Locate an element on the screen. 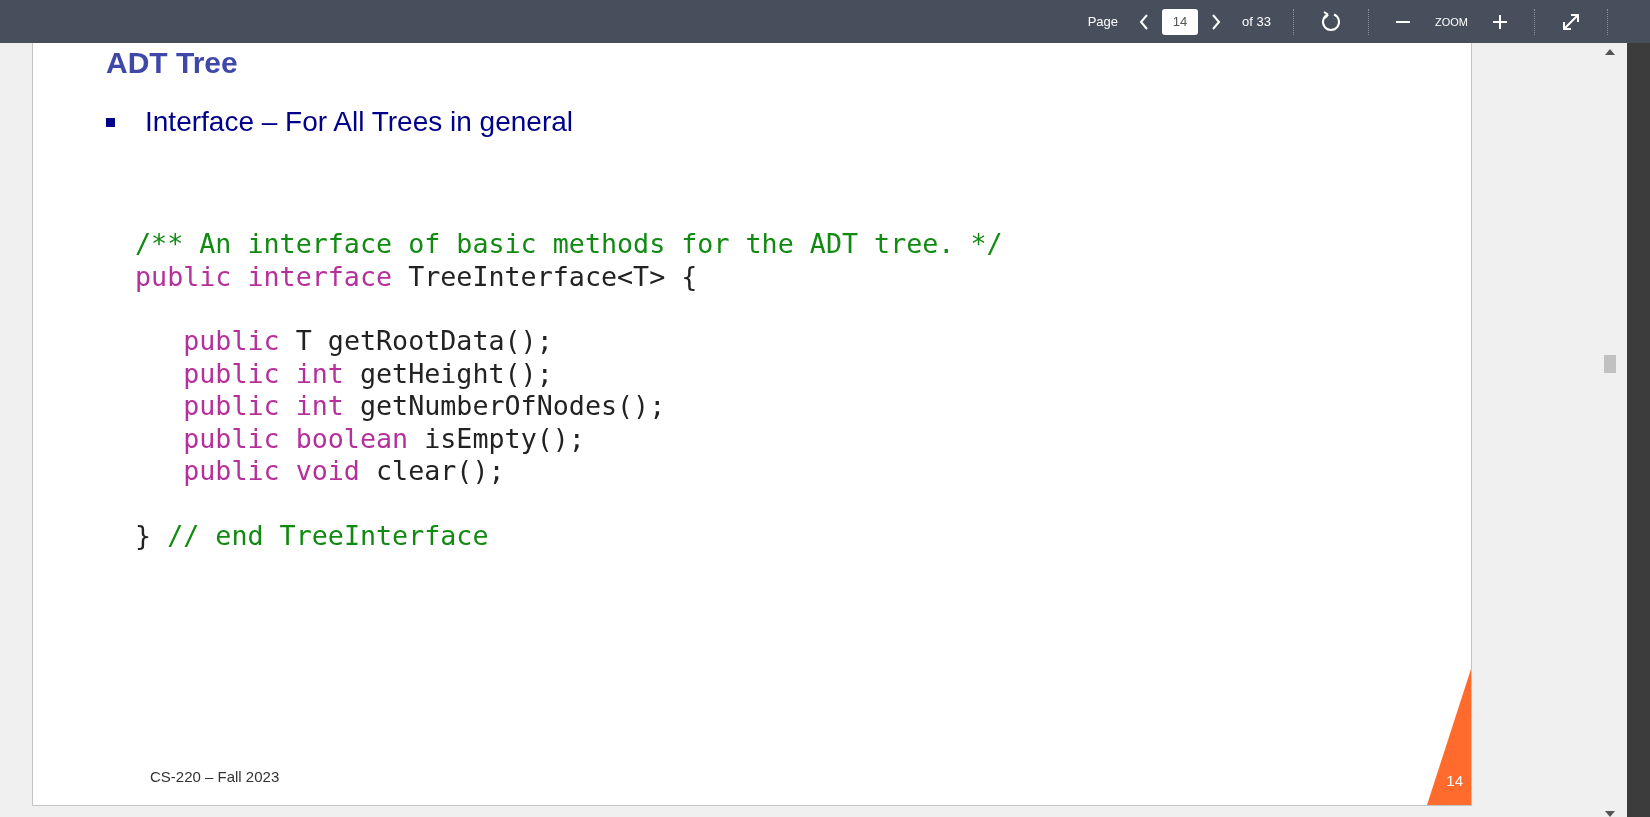 The height and width of the screenshot is (817, 1650). code-line: public interface TreeInterface<T> { is located at coordinates (416, 276).